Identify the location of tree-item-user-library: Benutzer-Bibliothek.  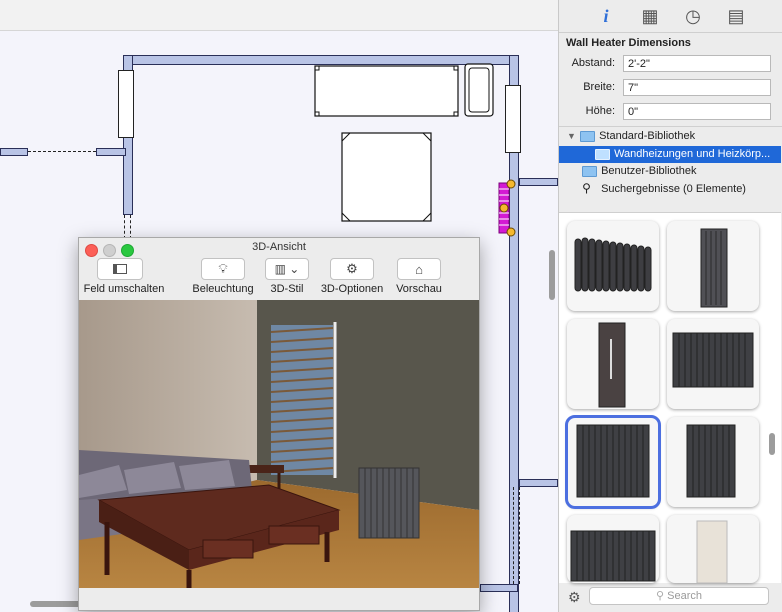
(670, 171).